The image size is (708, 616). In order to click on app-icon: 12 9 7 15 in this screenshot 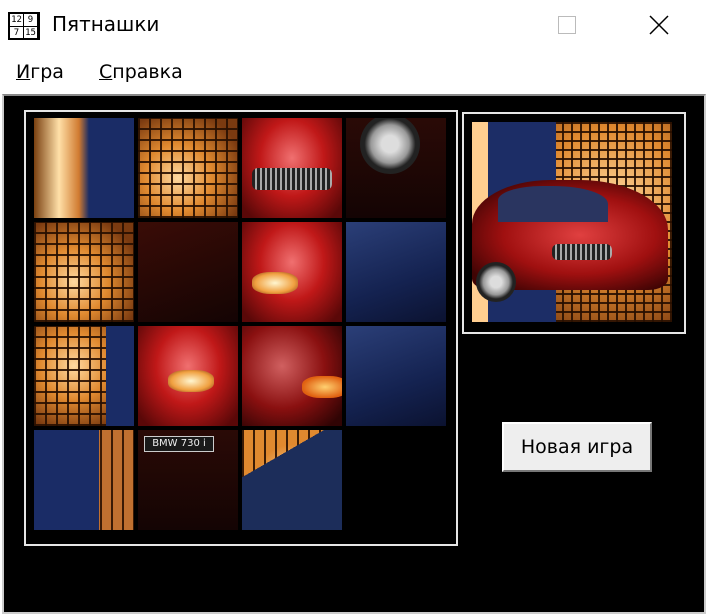, I will do `click(24, 26)`.